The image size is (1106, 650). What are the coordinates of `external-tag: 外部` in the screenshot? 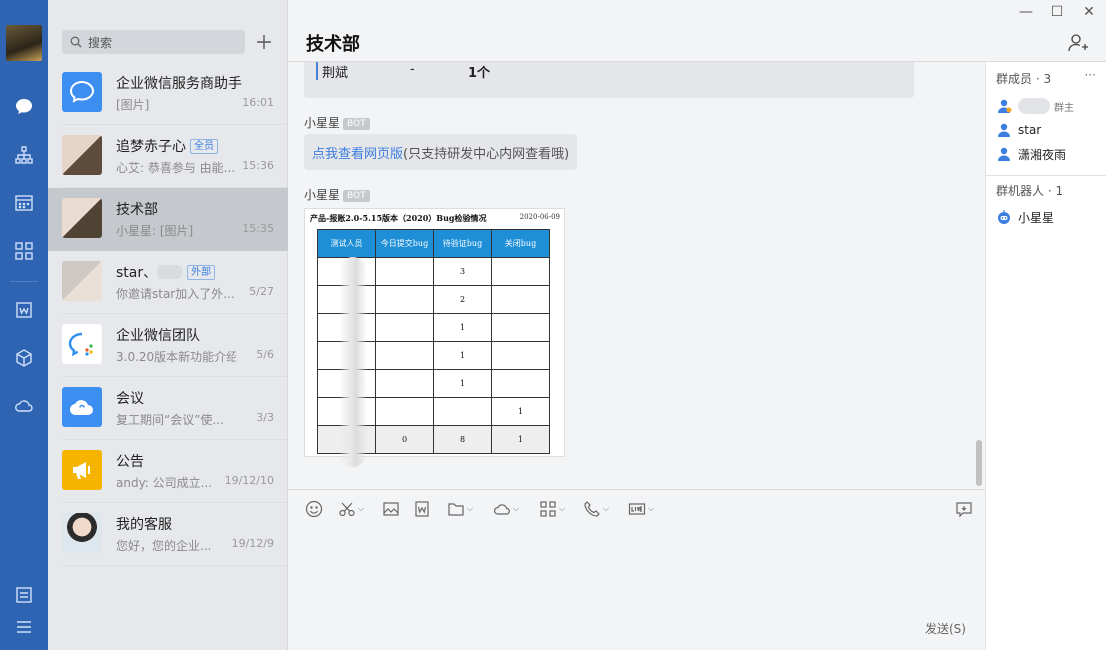 It's located at (201, 272).